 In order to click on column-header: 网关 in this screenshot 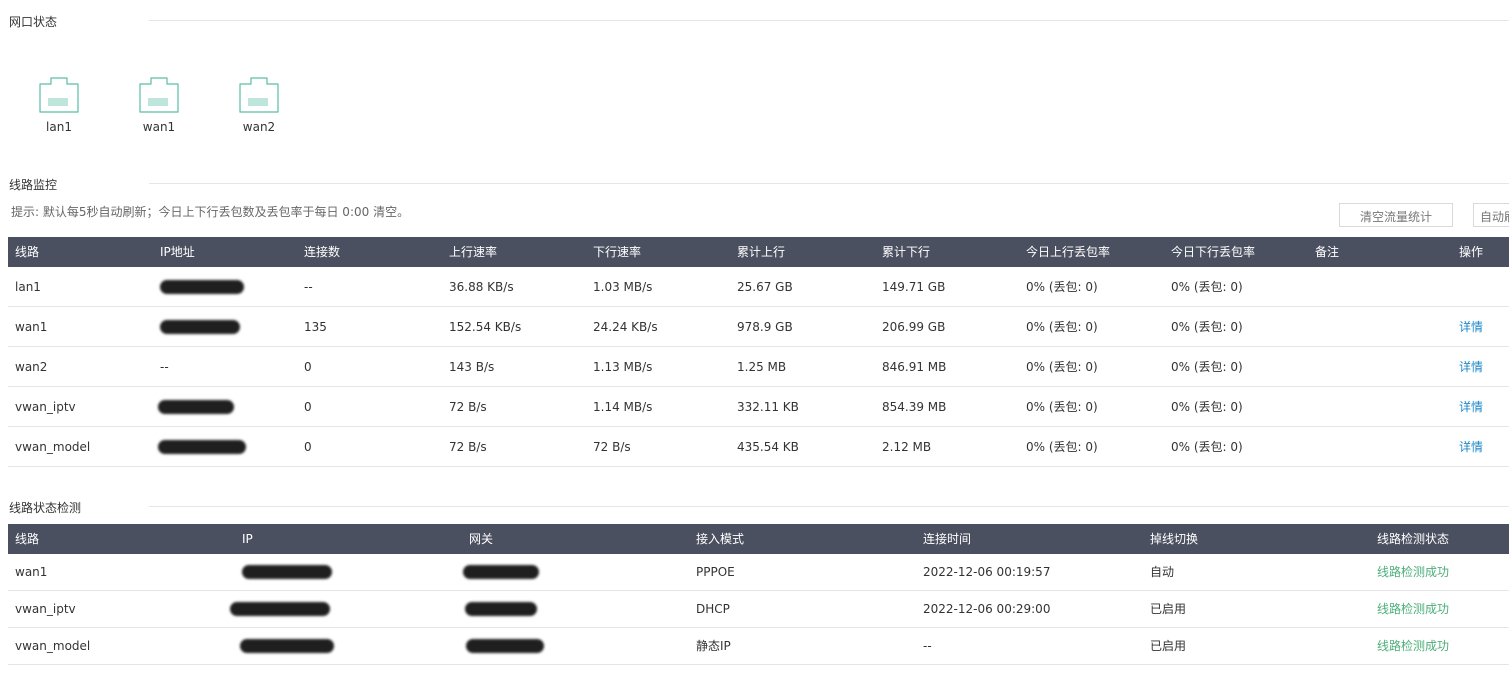, I will do `click(481, 539)`.